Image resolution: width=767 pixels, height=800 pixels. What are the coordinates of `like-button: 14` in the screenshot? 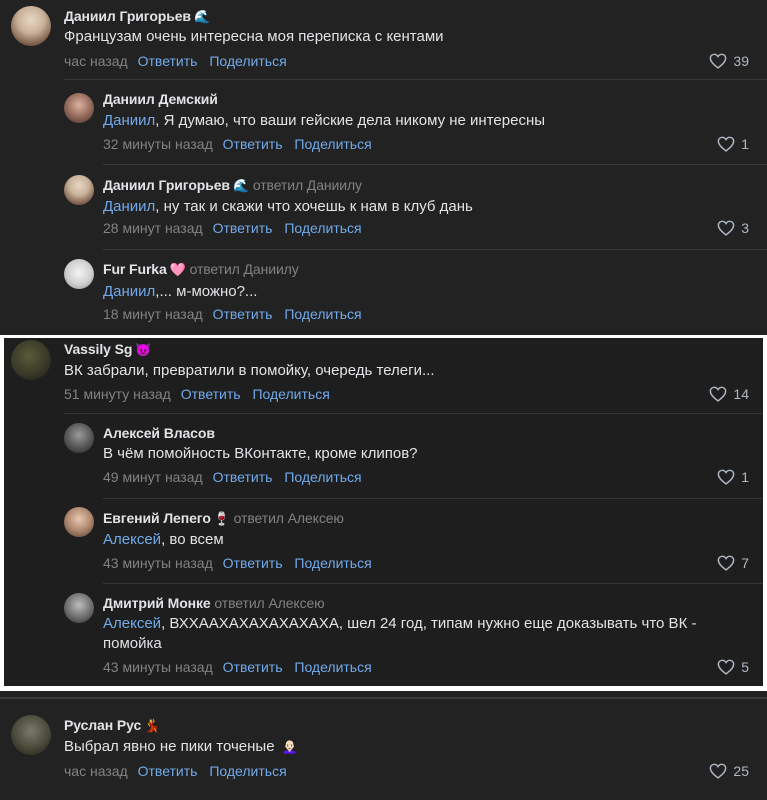 It's located at (729, 394).